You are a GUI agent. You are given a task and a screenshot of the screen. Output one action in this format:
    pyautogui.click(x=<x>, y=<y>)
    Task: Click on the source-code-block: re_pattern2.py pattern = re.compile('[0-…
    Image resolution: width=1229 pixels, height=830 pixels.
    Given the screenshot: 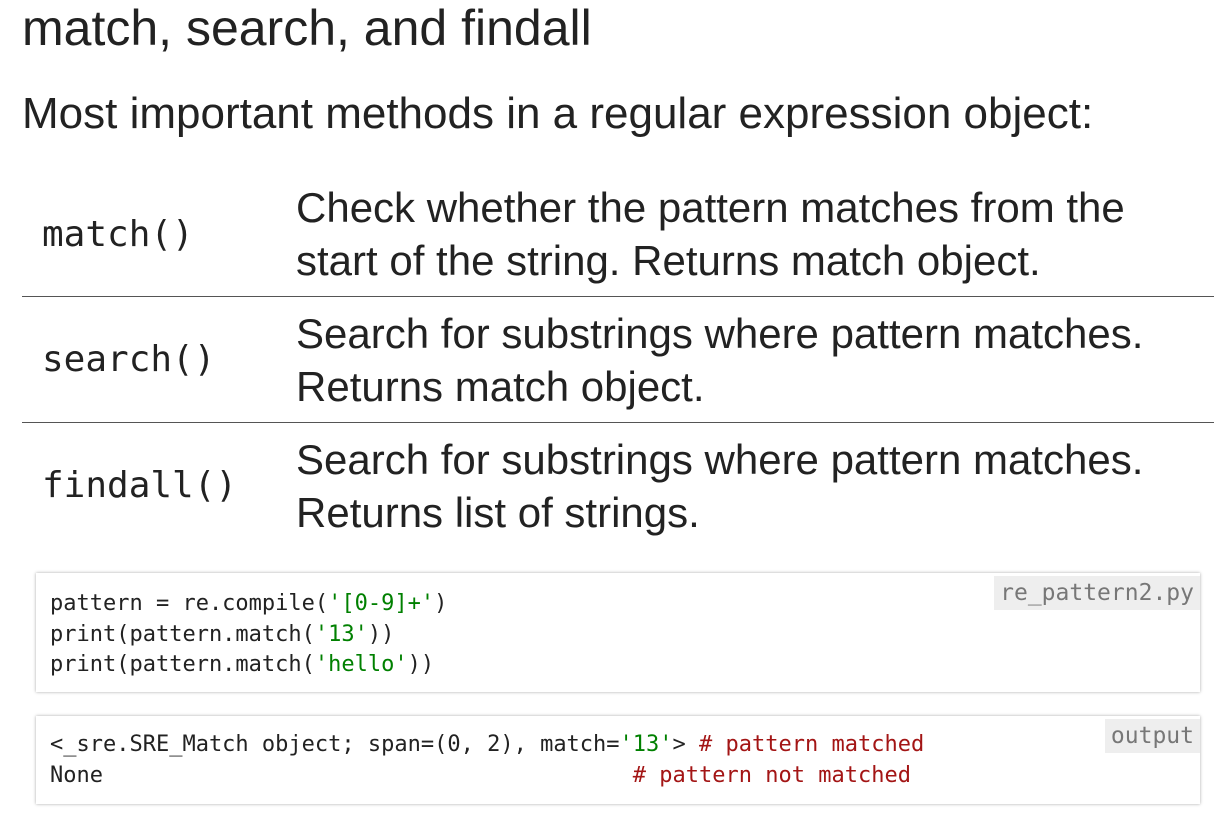 What is the action you would take?
    pyautogui.click(x=618, y=632)
    